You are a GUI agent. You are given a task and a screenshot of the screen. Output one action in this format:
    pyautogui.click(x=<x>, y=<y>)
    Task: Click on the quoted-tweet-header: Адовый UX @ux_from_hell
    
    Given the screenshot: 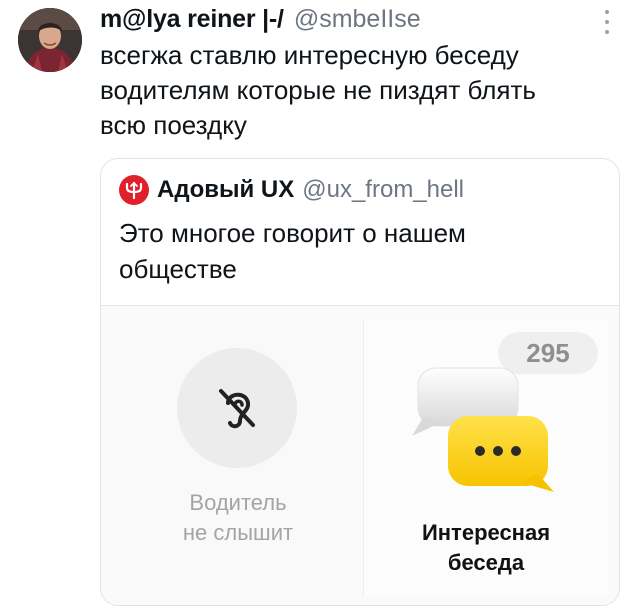 What is the action you would take?
    pyautogui.click(x=291, y=190)
    